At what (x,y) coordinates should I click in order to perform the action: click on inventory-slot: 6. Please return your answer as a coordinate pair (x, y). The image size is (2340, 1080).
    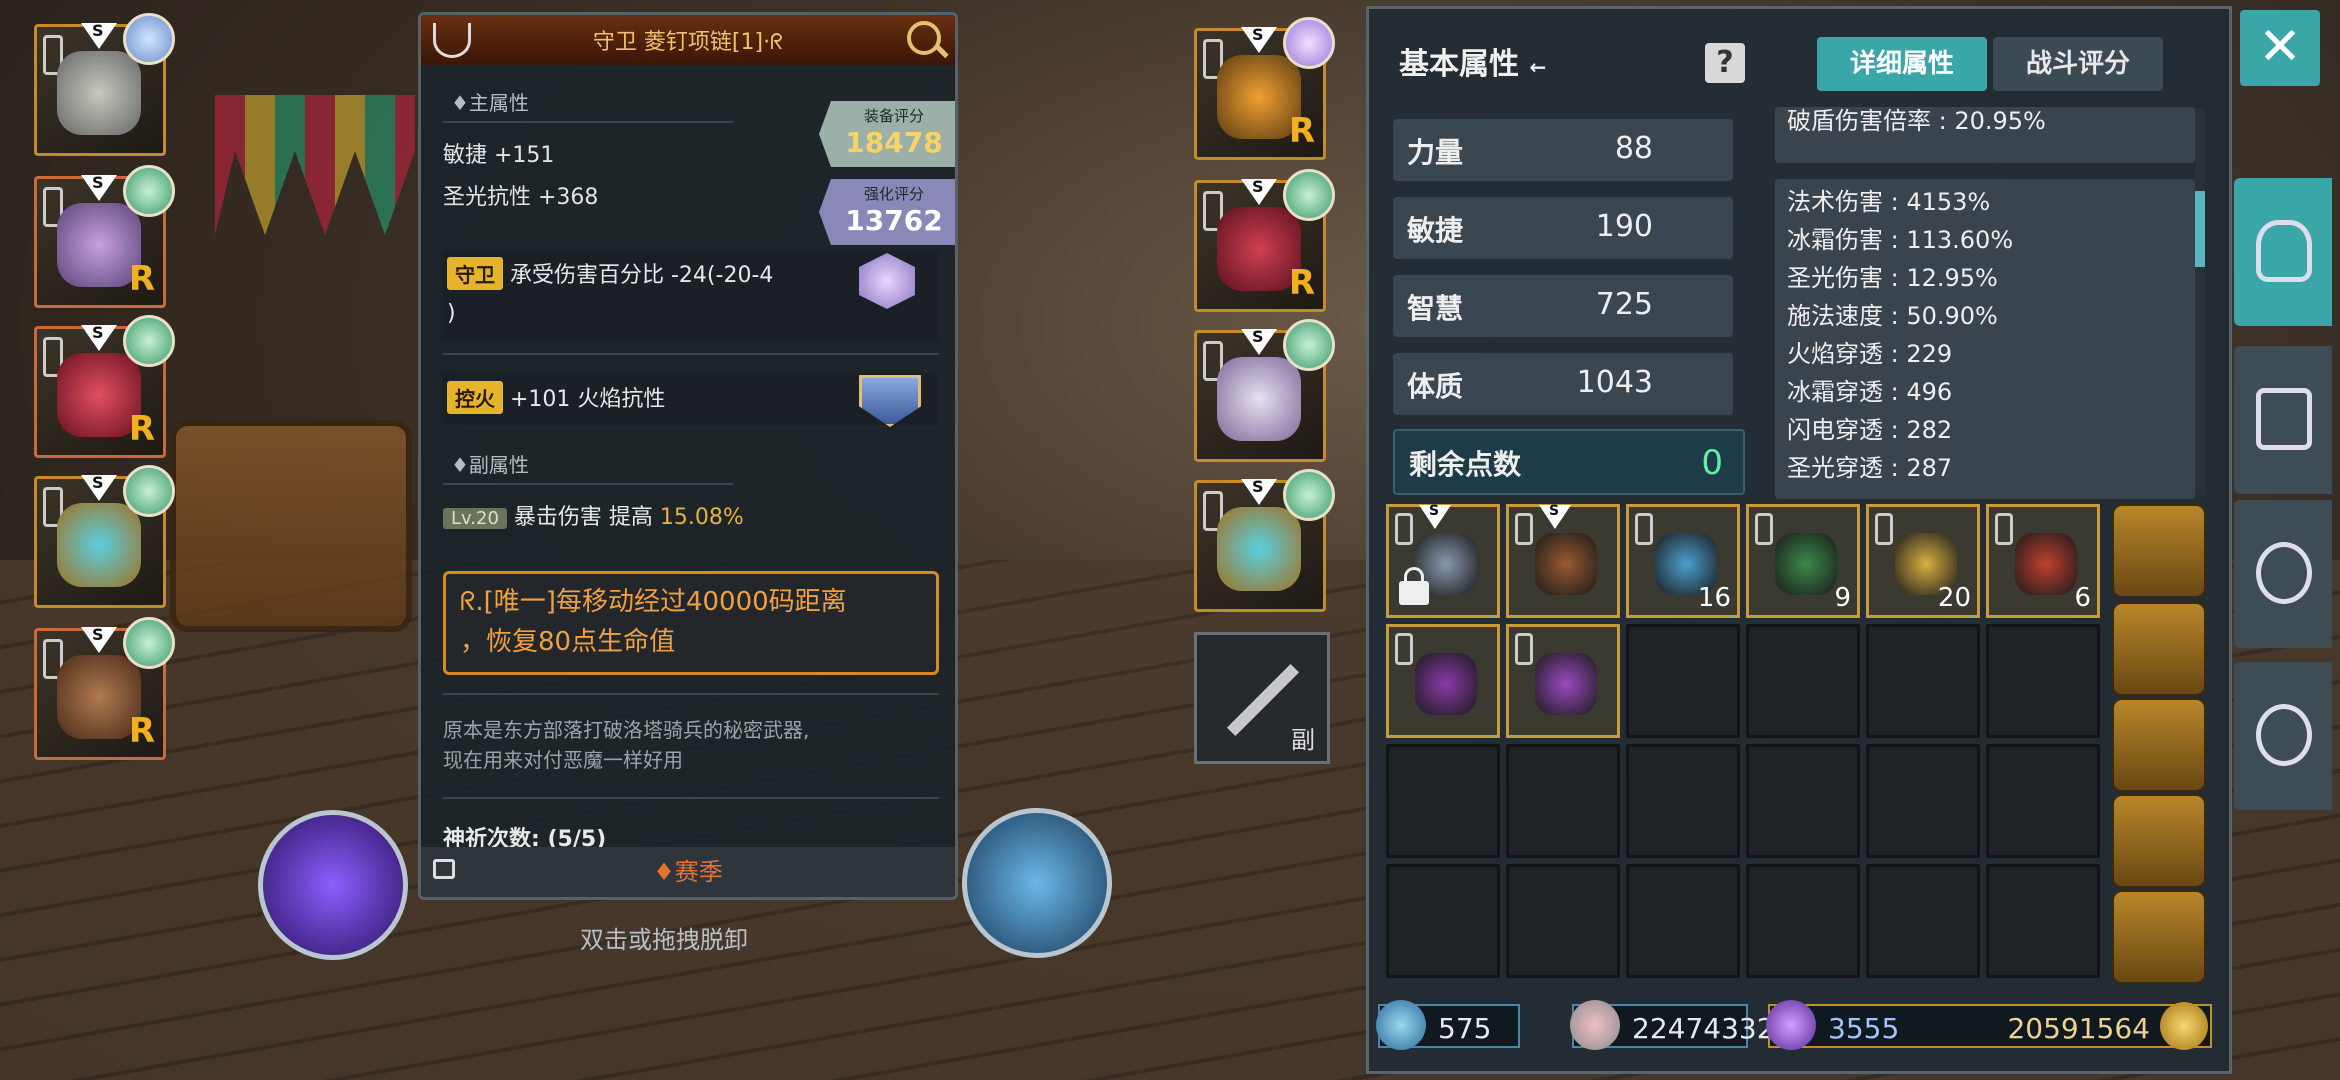
    Looking at the image, I should click on (2043, 561).